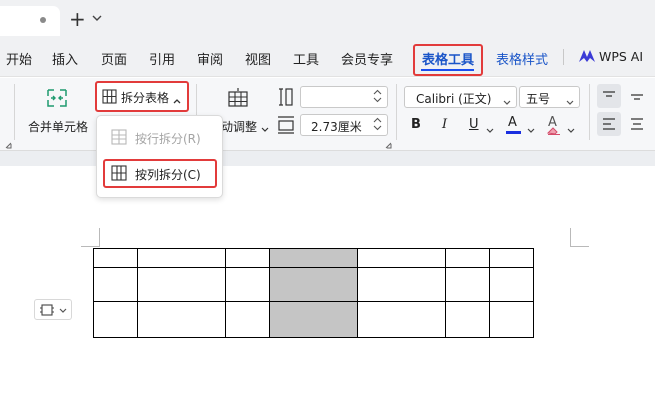 Image resolution: width=655 pixels, height=405 pixels. Describe the element at coordinates (377, 97) in the screenshot. I see `width-spinner-icon` at that location.